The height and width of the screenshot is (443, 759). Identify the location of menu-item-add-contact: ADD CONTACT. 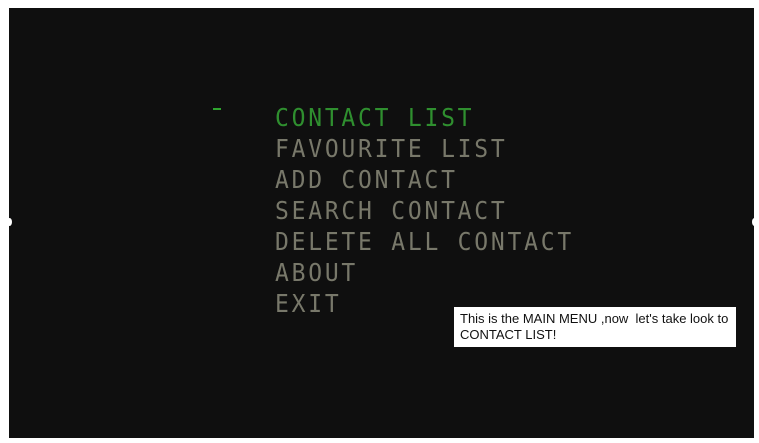
(424, 181).